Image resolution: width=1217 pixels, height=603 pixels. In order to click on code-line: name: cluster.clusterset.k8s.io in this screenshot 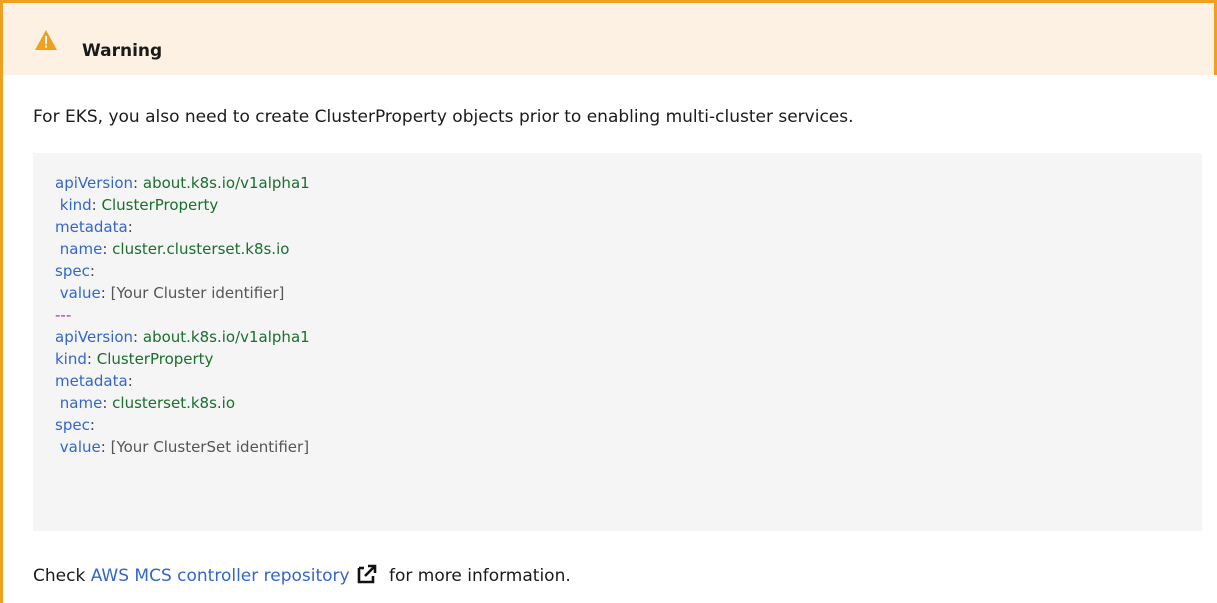, I will do `click(172, 249)`.